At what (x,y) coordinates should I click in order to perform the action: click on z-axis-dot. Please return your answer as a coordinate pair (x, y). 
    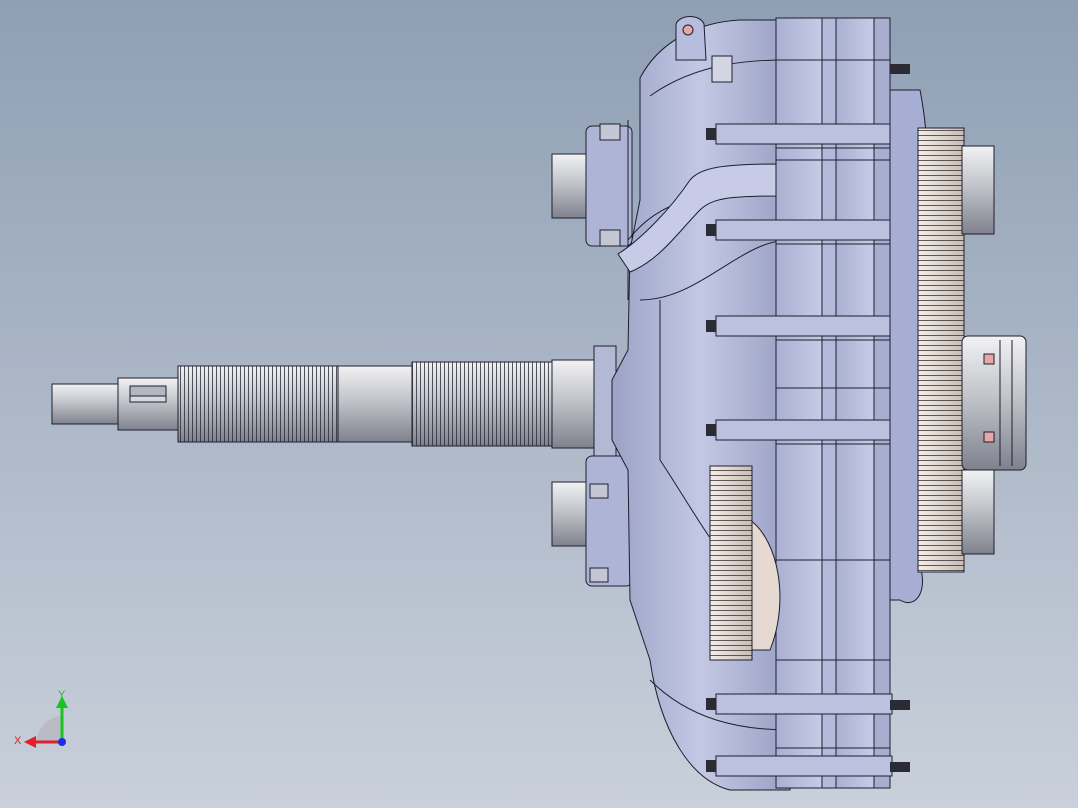
    Looking at the image, I should click on (62, 742).